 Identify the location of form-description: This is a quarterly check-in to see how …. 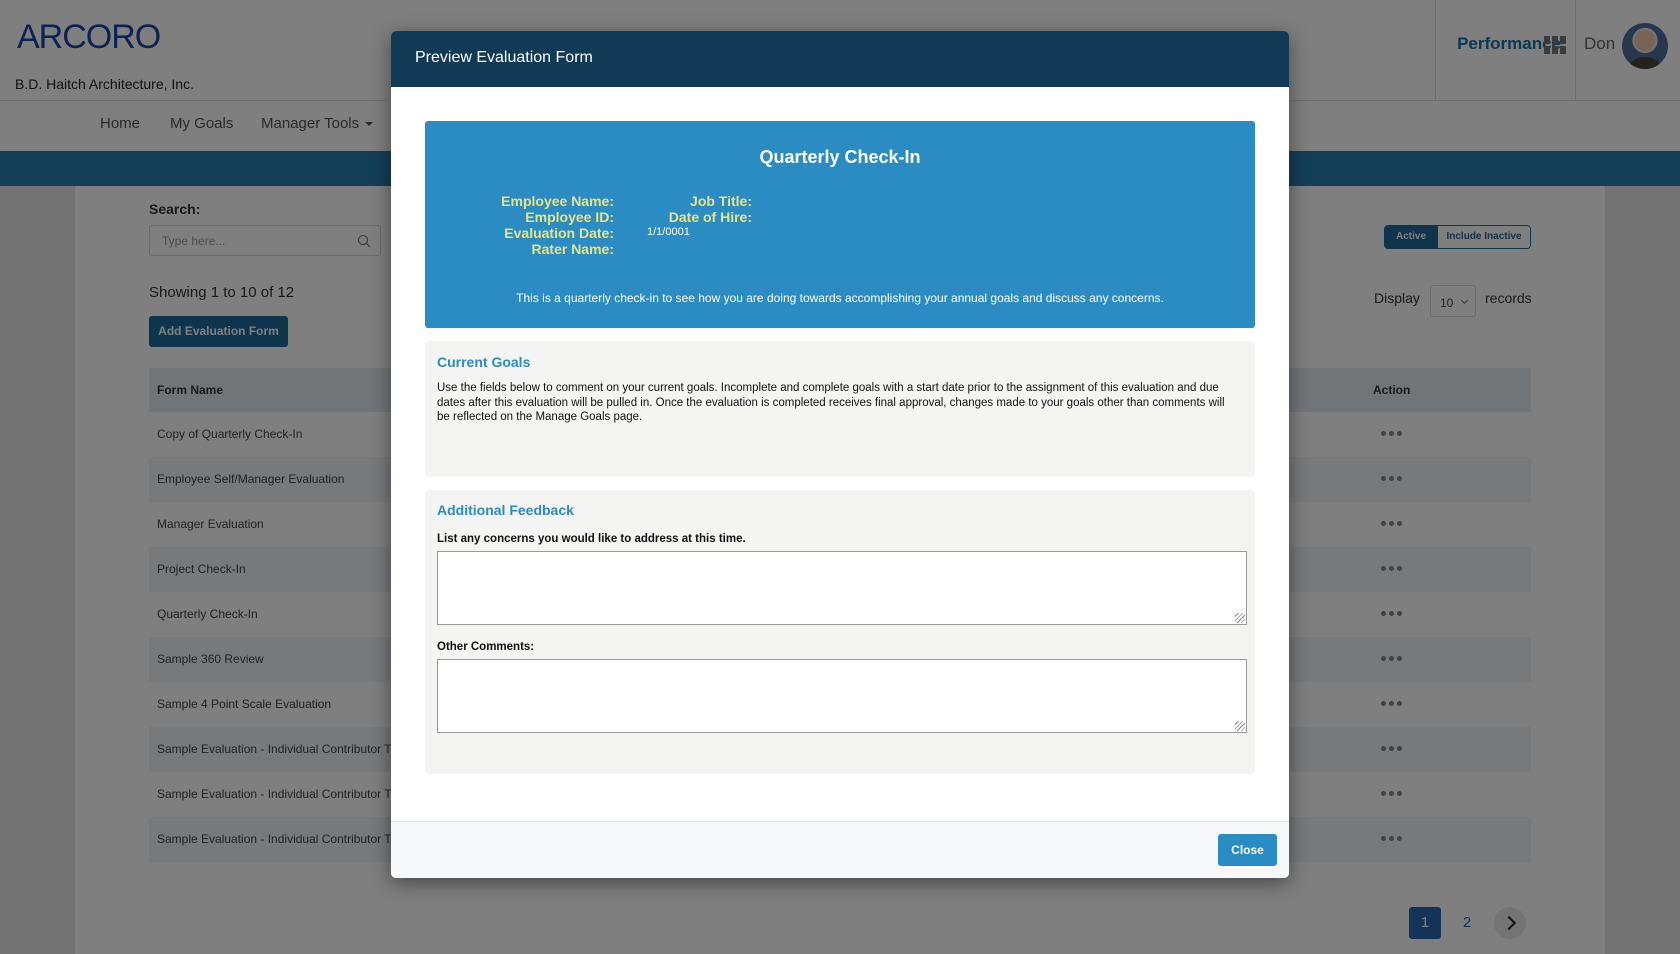
(840, 298).